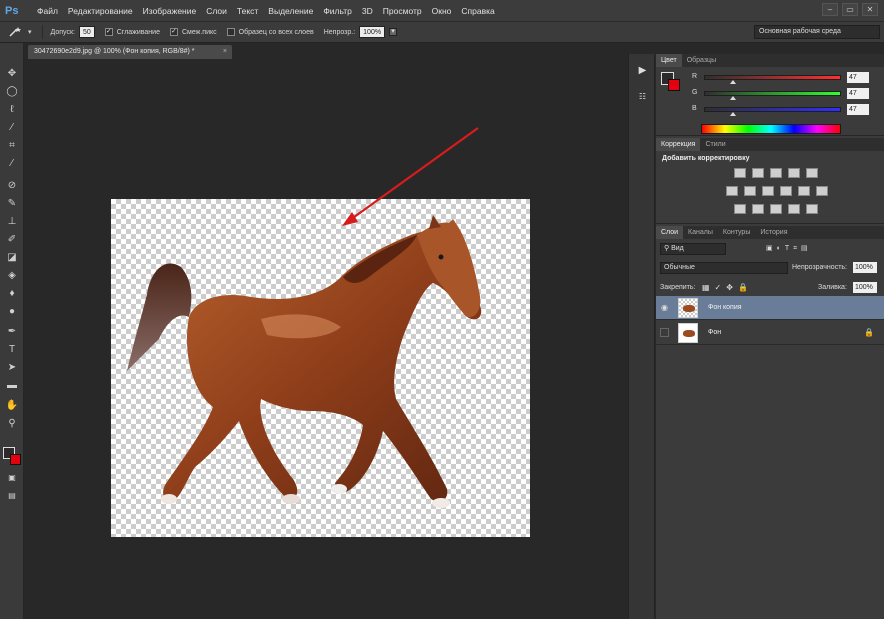  I want to click on contiguous-checkbox: ✓, so click(173, 32).